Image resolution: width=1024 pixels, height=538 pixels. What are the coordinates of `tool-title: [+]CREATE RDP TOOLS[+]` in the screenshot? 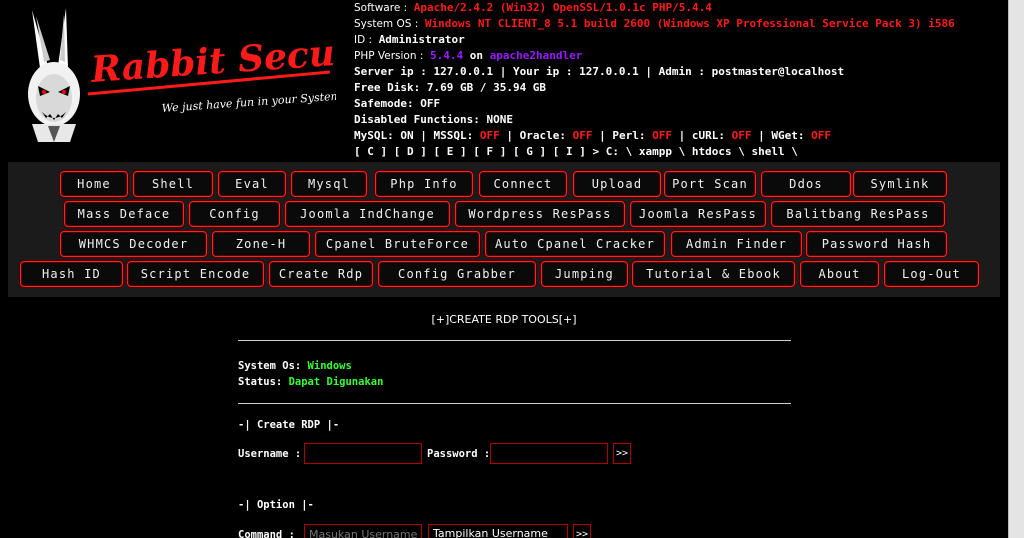 It's located at (504, 319).